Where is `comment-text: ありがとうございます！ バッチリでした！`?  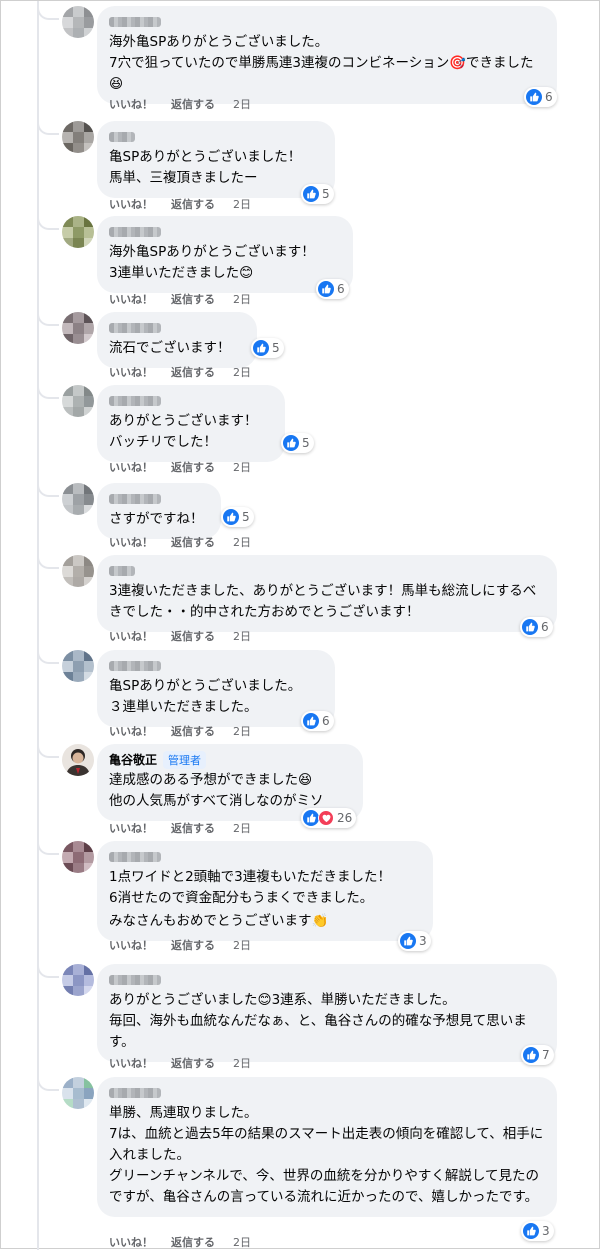 comment-text: ありがとうございます！ バッチリでした！ is located at coordinates (183, 431).